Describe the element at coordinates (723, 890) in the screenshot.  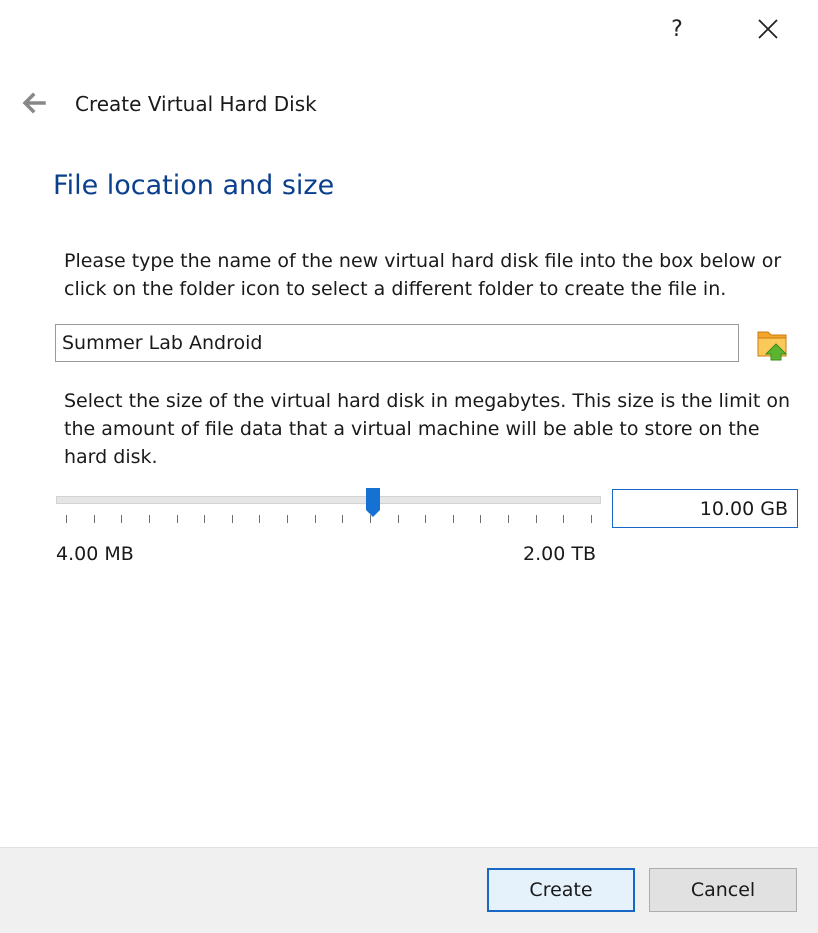
I see `cancel-button: Cancel` at that location.